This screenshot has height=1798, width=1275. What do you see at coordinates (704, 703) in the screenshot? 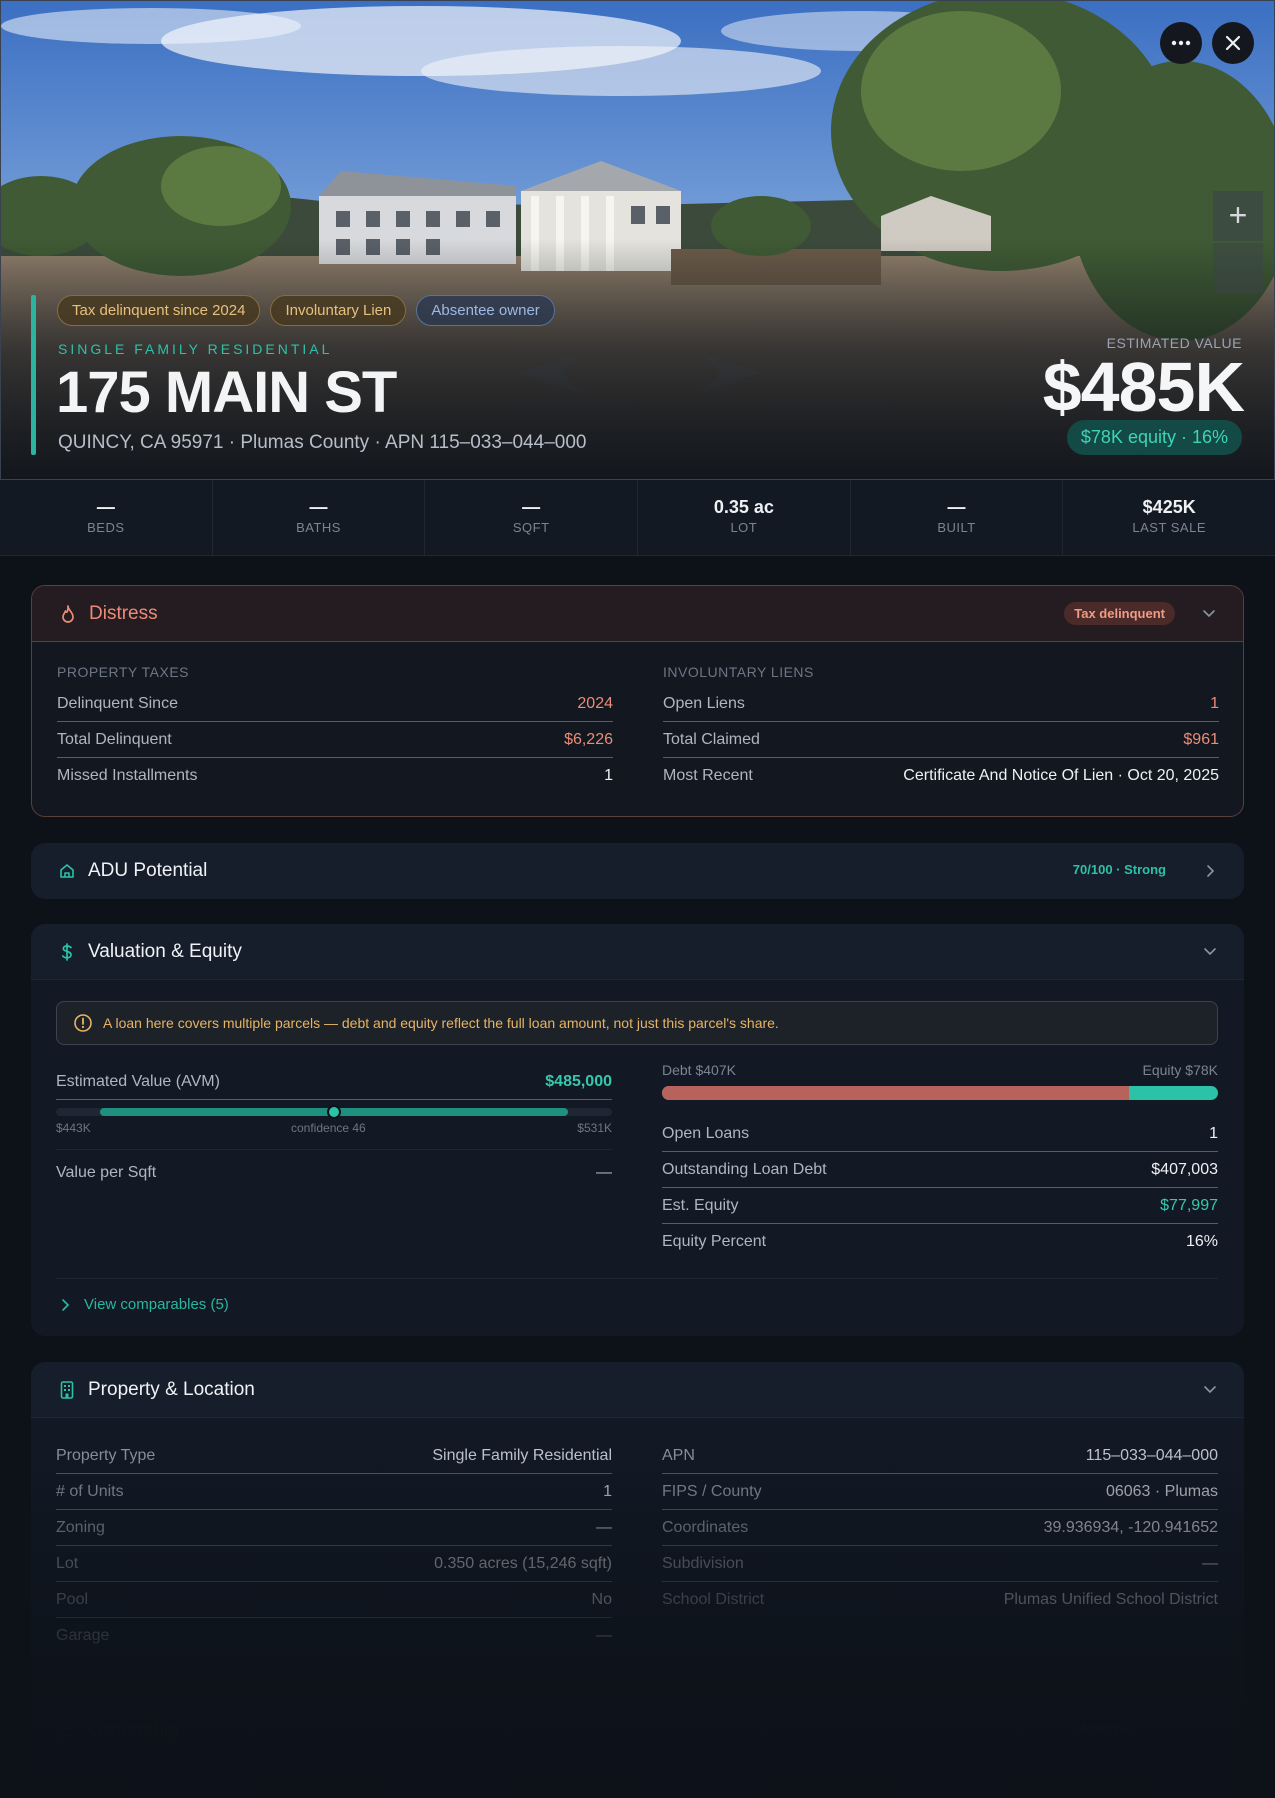
I see `kv-key: Open Liens` at bounding box center [704, 703].